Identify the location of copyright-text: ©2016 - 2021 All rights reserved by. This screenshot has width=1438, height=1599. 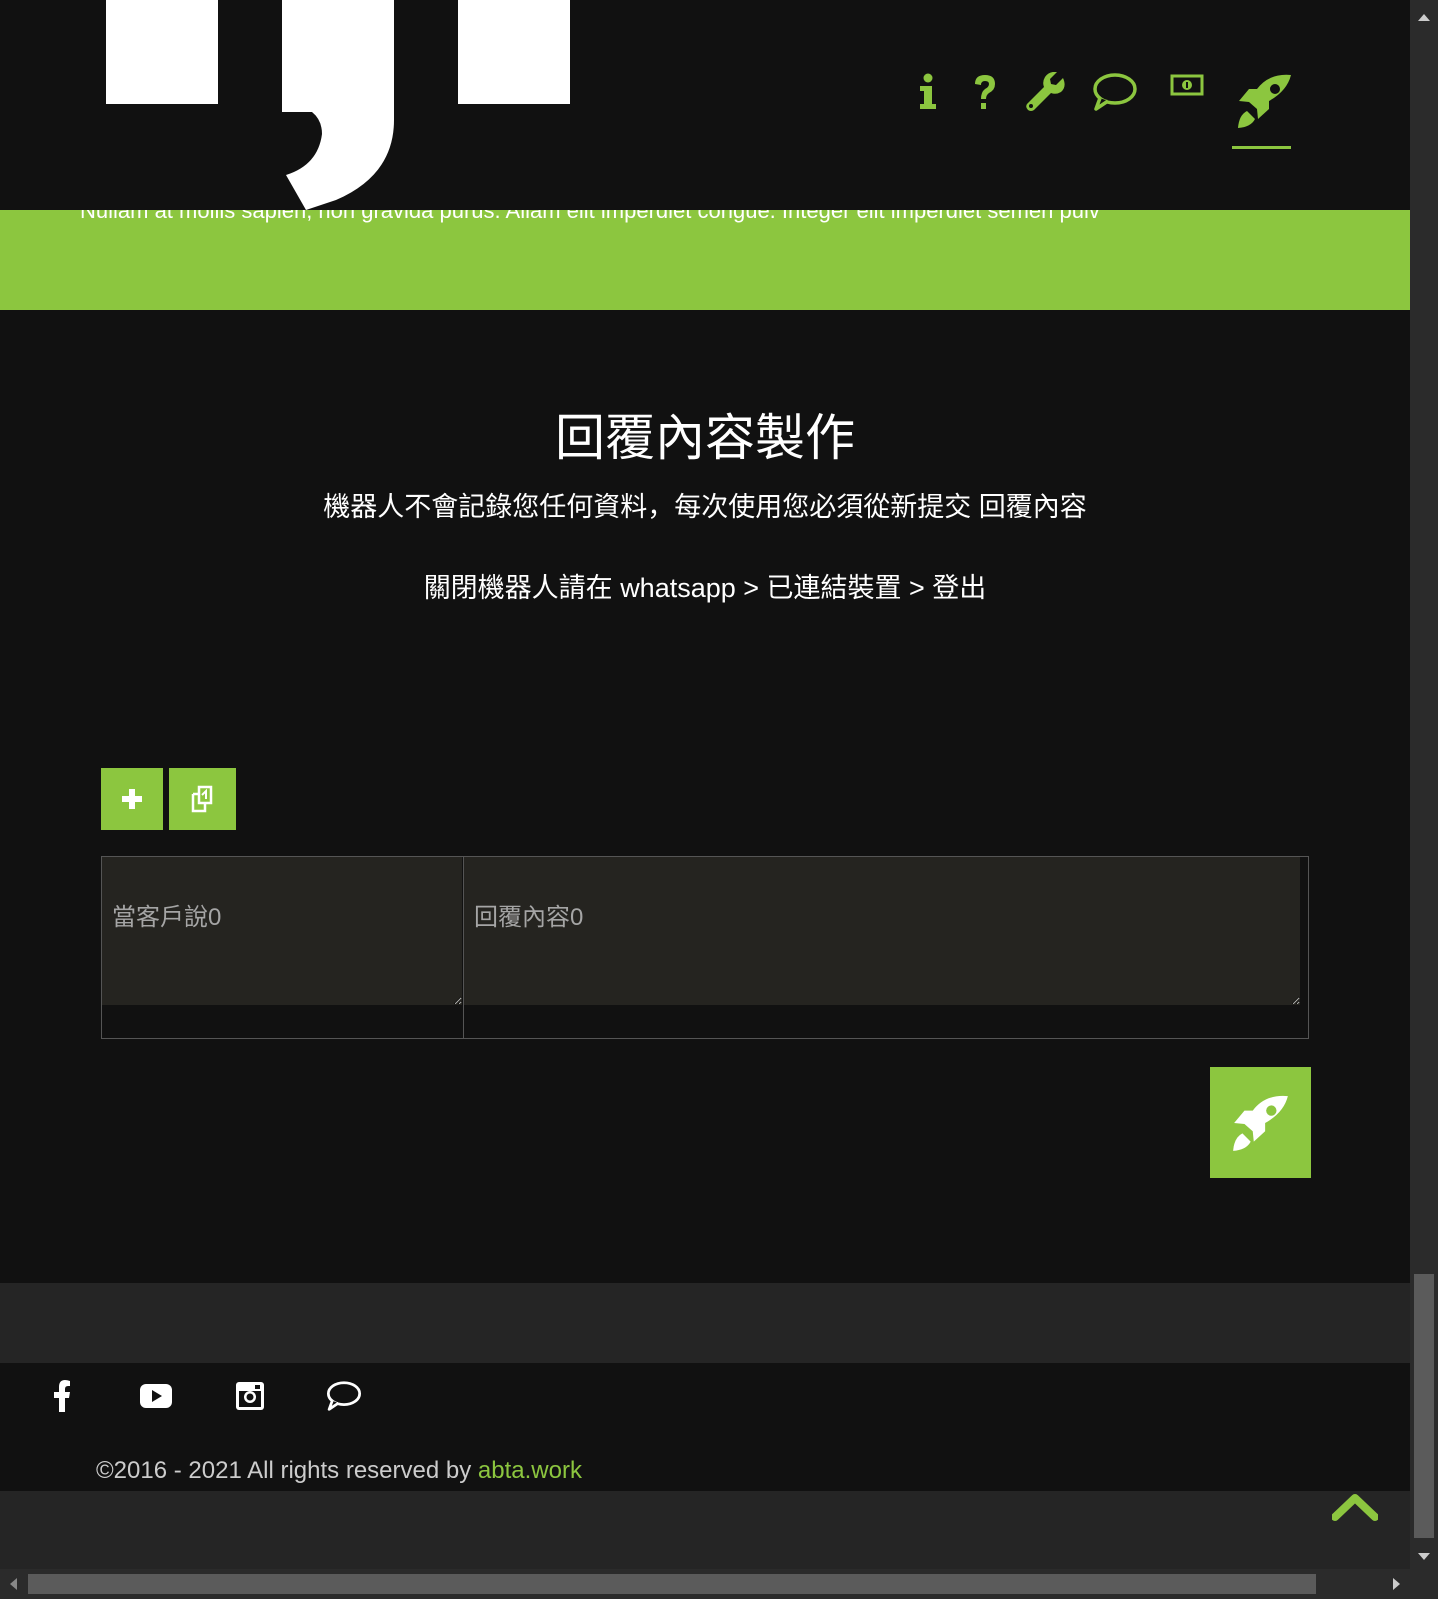
(287, 1470).